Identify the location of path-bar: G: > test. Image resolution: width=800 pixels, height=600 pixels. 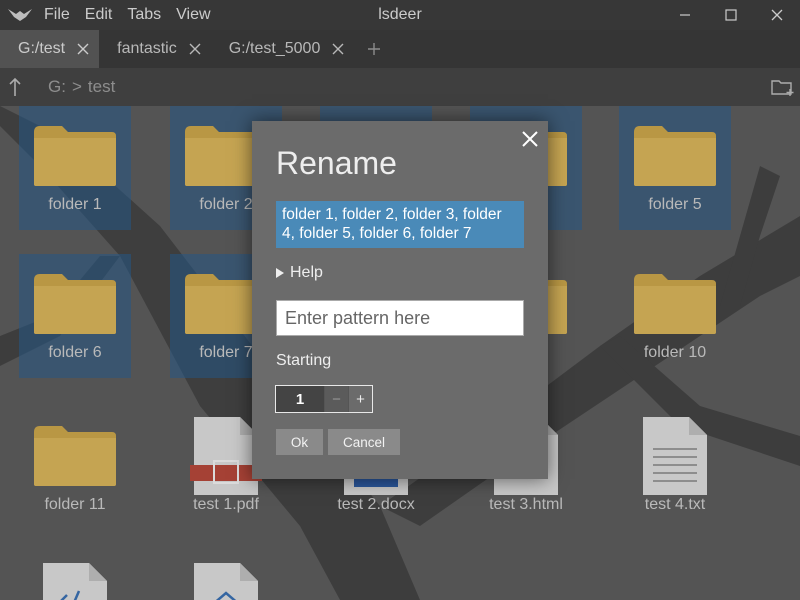
(400, 87).